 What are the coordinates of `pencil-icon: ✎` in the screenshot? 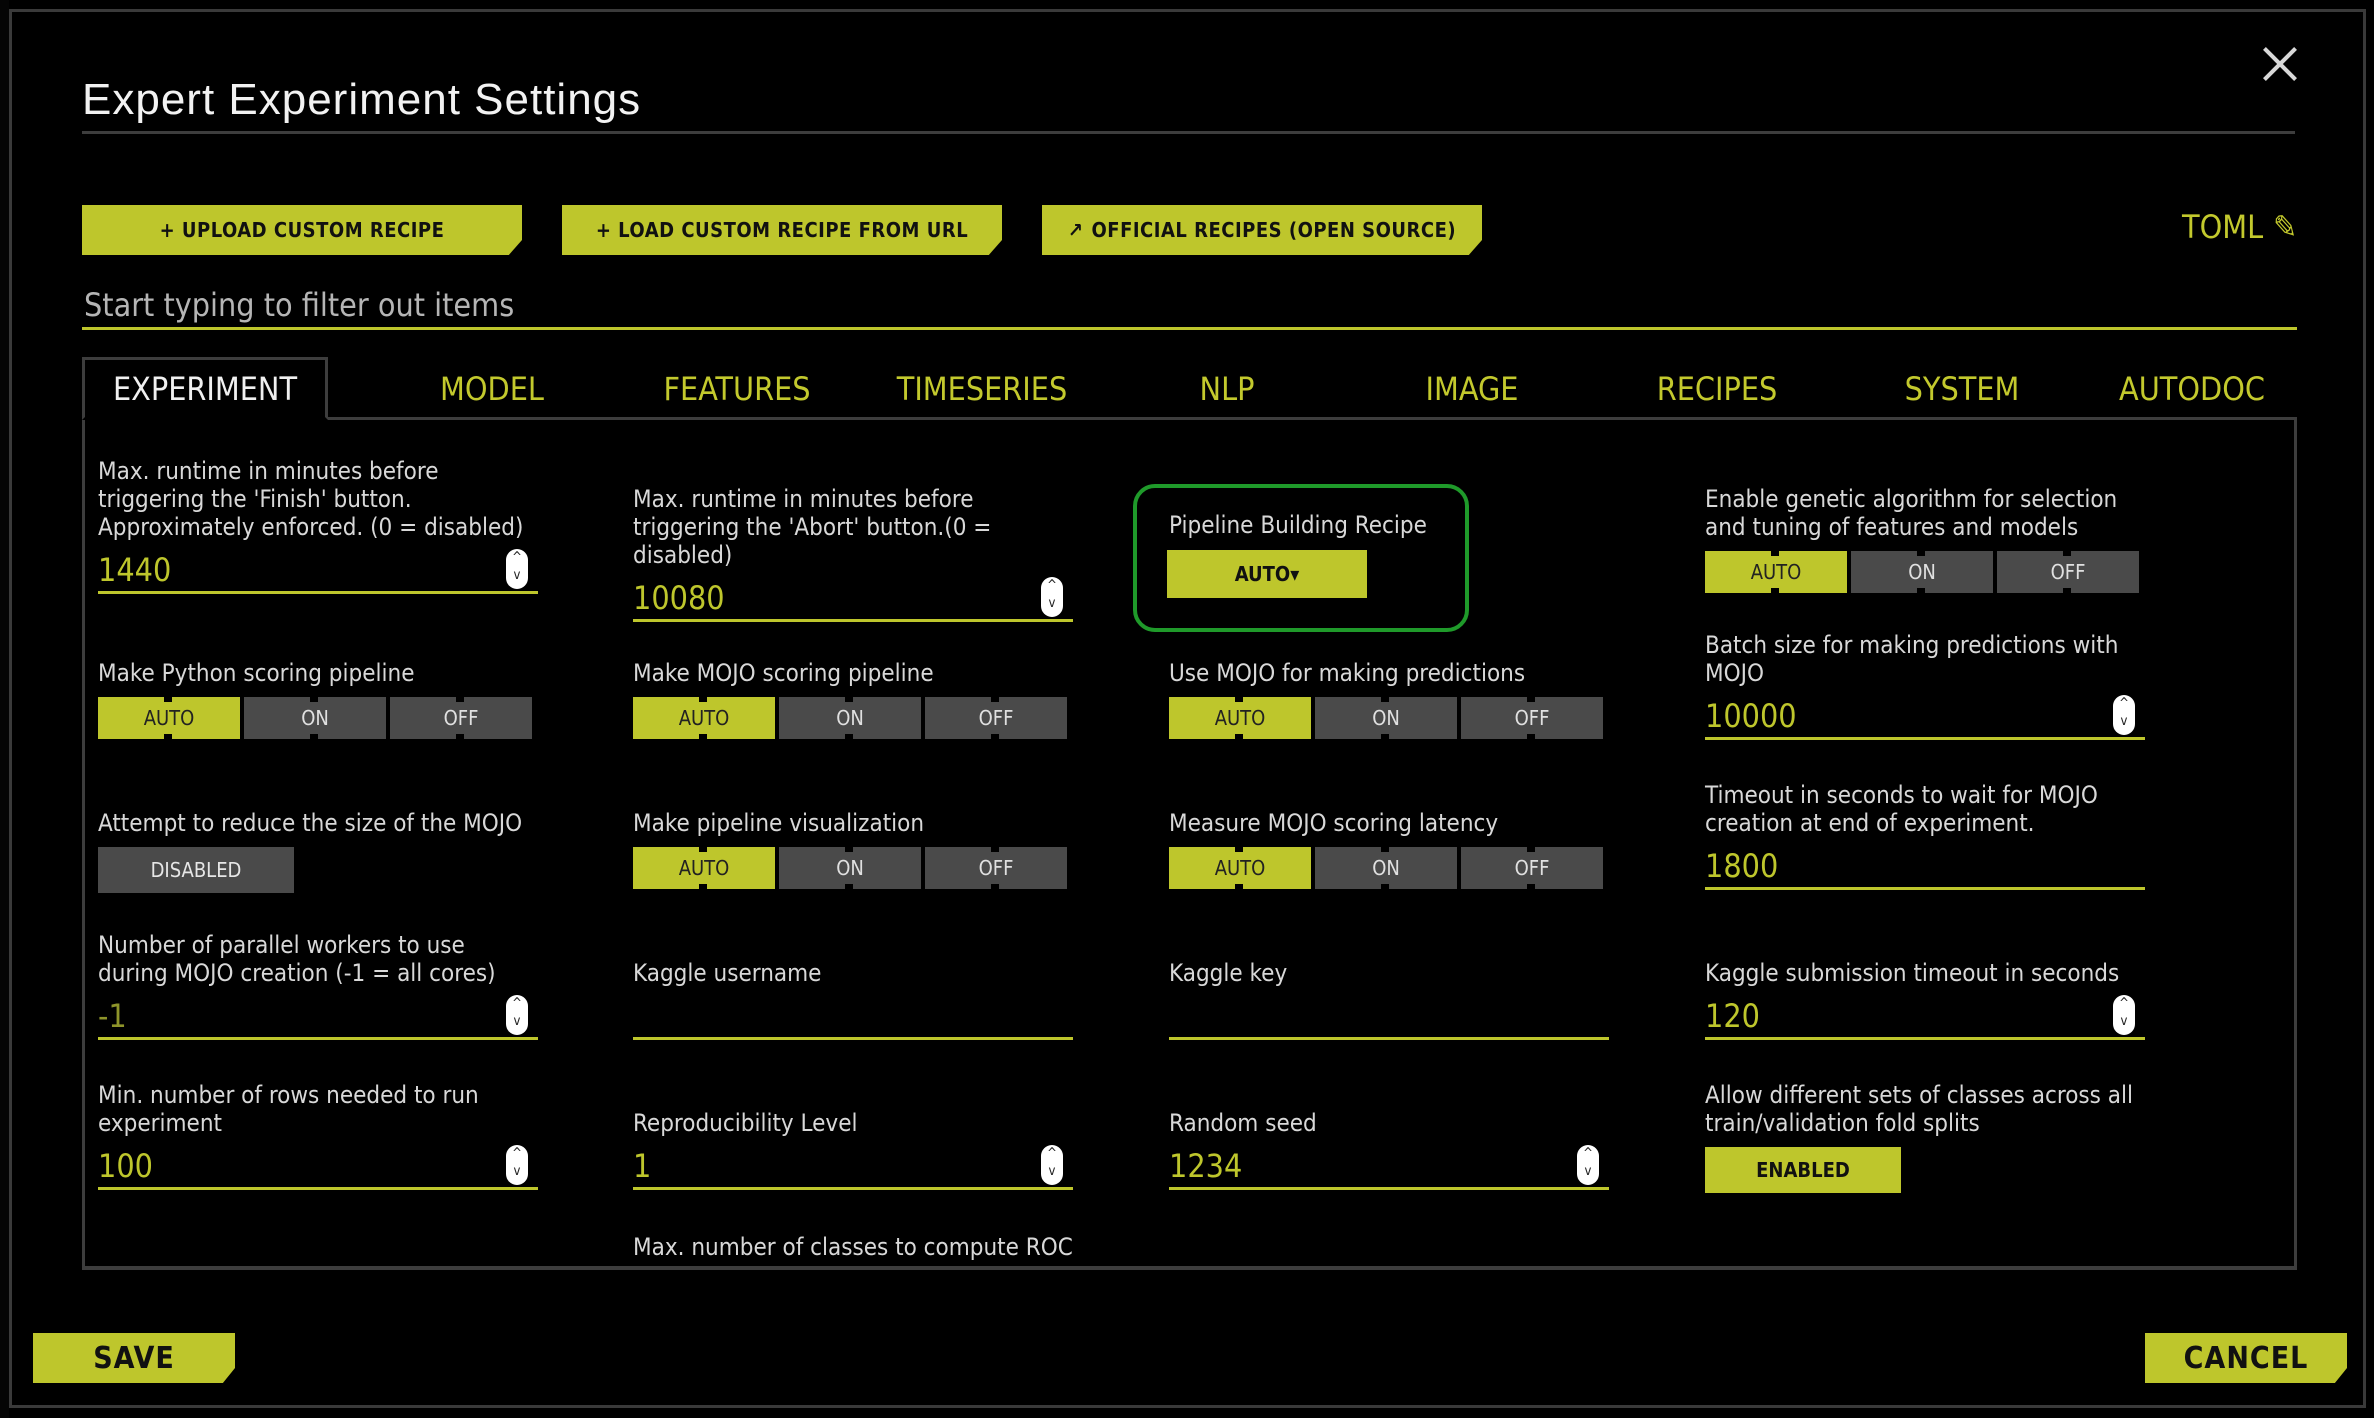 It's located at (2285, 227).